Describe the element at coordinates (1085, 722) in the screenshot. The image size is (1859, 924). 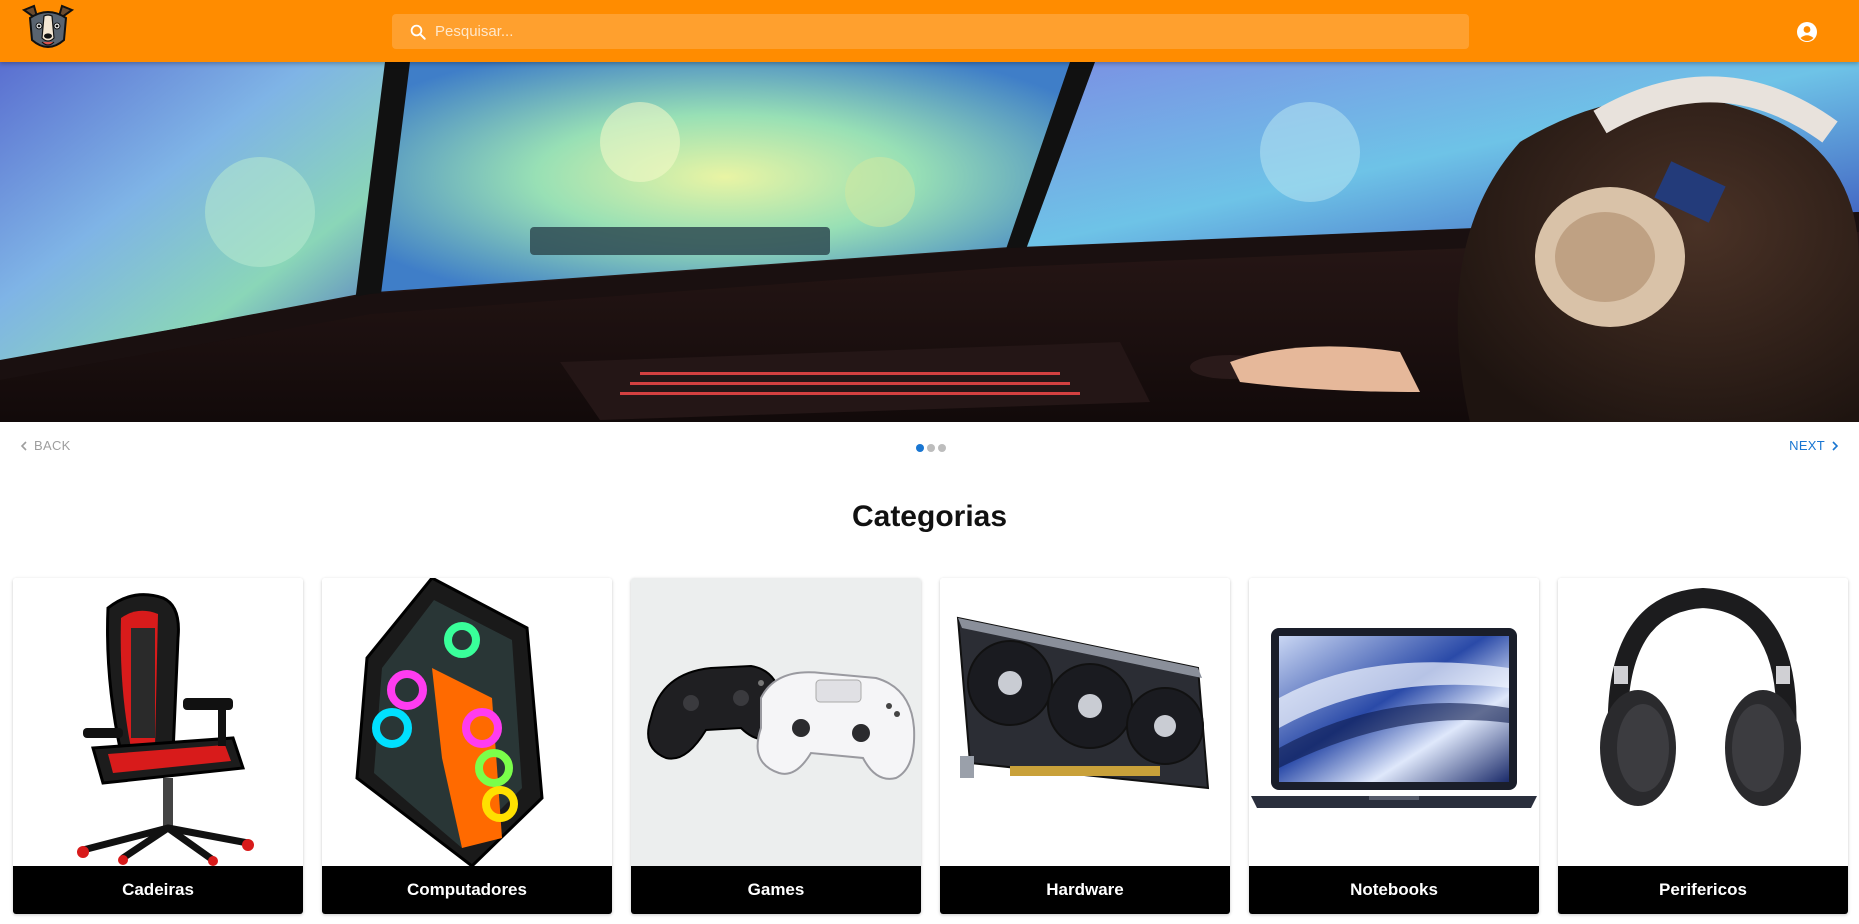
I see `graphics-card-image` at that location.